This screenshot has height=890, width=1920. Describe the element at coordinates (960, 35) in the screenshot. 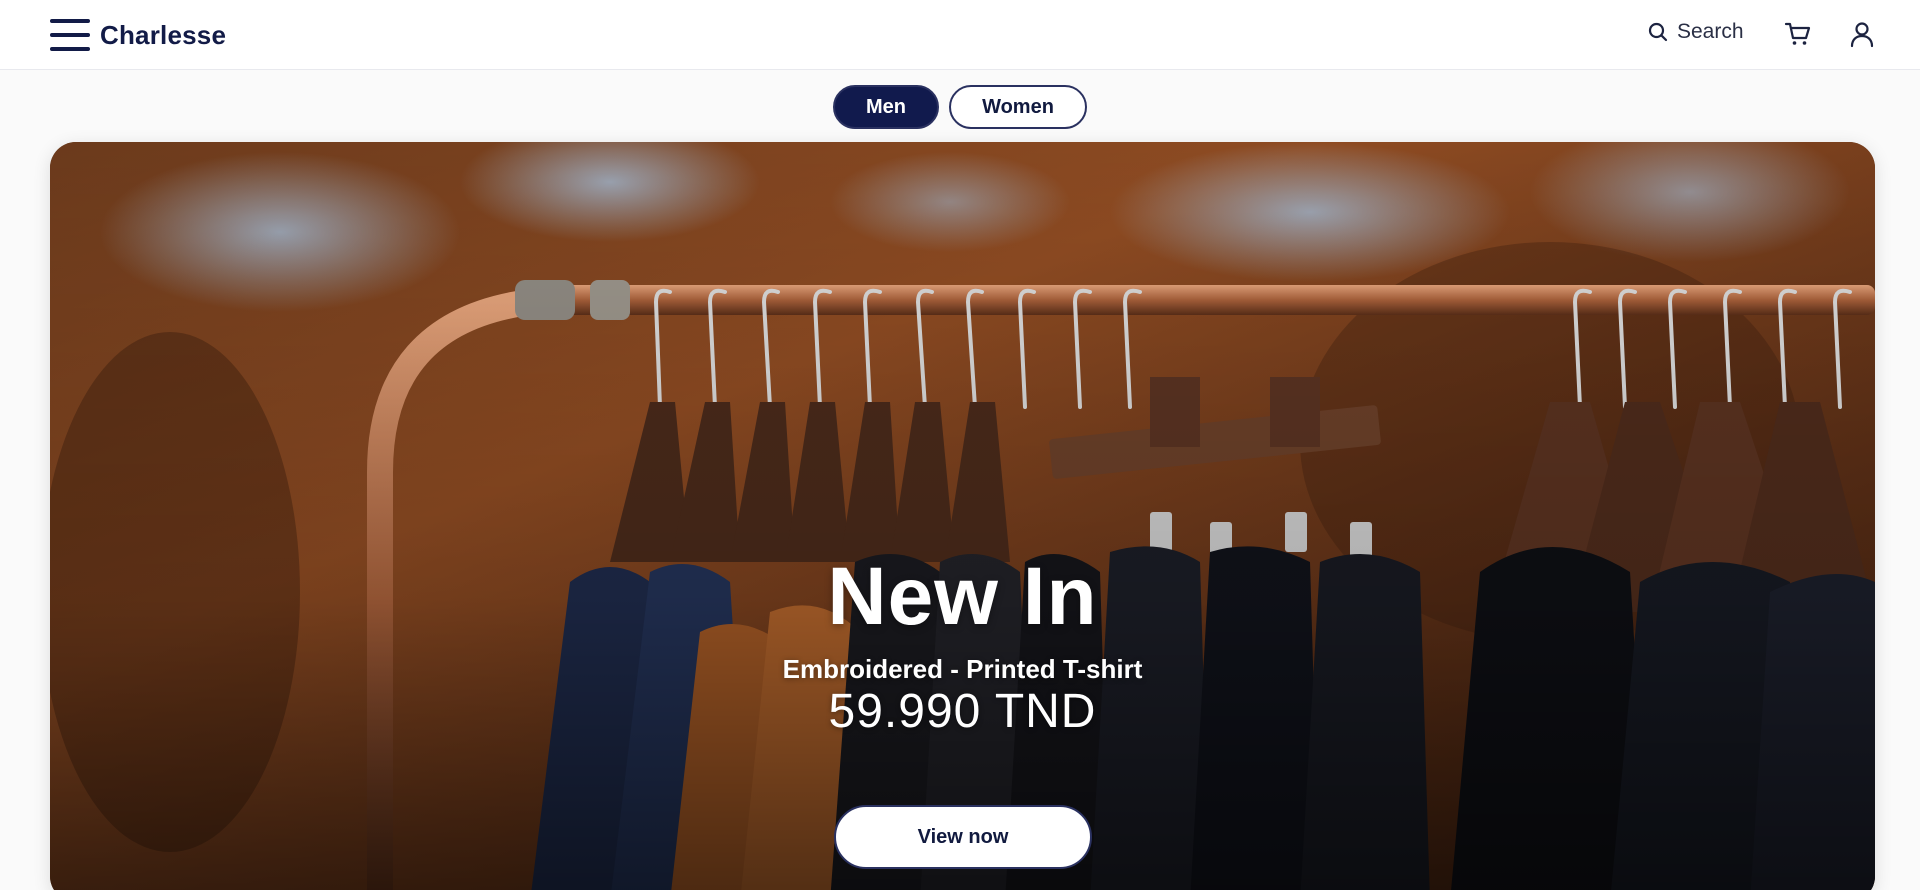

I see `site-header: Charlesse Search` at that location.